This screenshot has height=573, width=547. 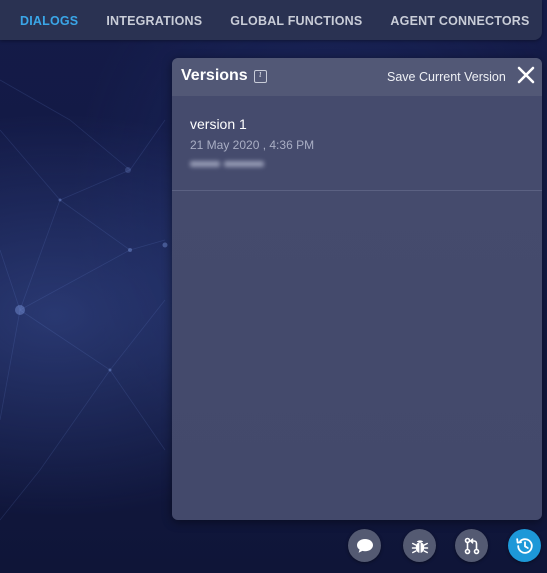 What do you see at coordinates (214, 75) in the screenshot?
I see `versions-panel-title: Versions` at bounding box center [214, 75].